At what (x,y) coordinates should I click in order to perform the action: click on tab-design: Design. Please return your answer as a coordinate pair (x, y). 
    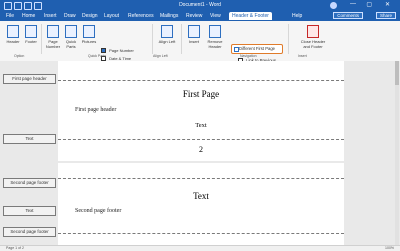
    Looking at the image, I should click on (90, 16).